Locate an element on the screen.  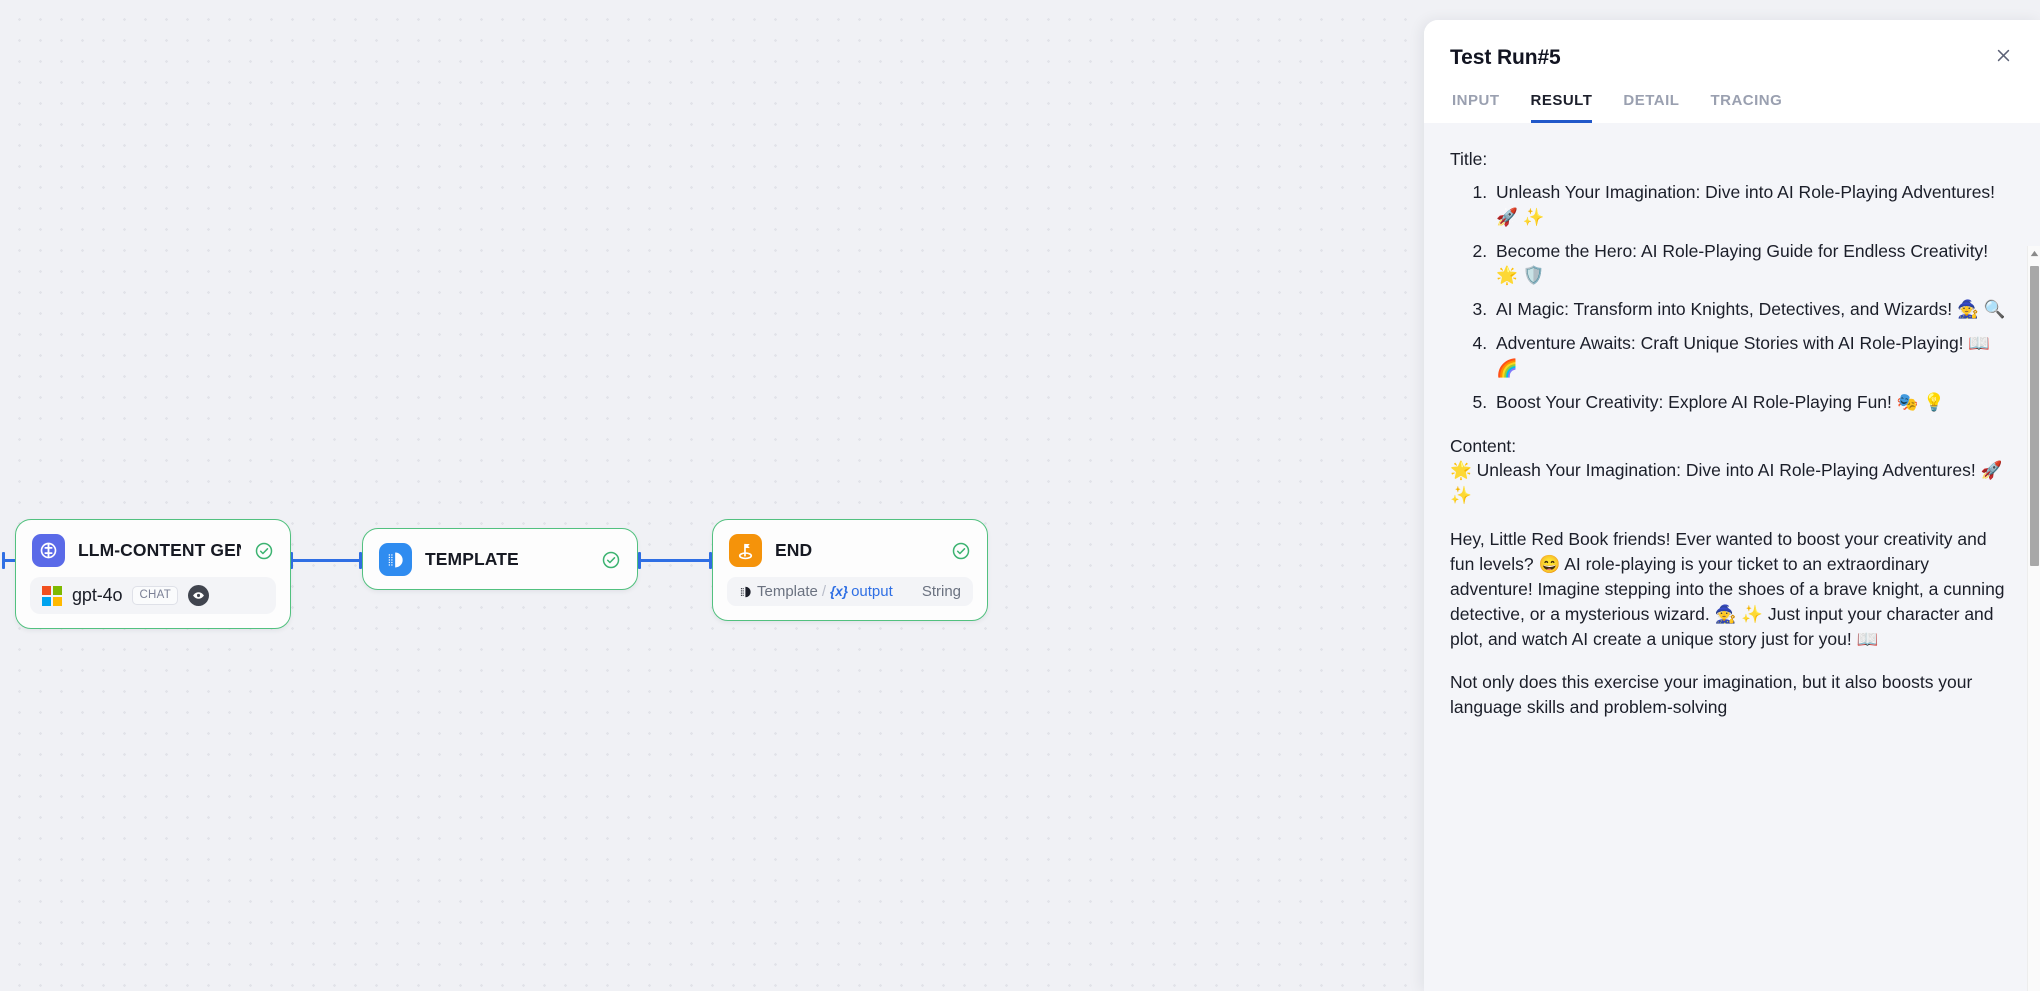
tab-result: RESULT is located at coordinates (1561, 107).